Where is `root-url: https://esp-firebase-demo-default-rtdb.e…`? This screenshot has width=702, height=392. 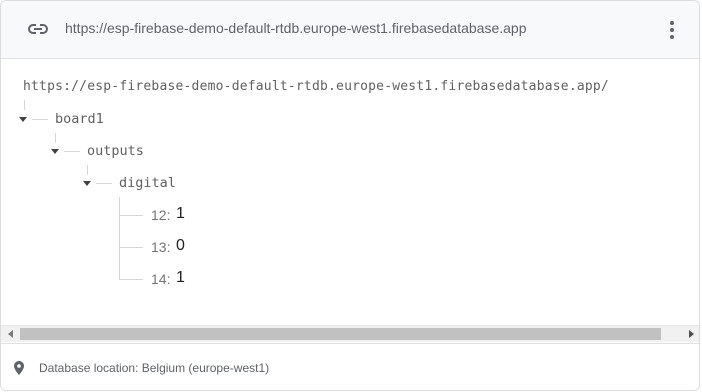
root-url: https://esp-firebase-demo-default-rtdb.e… is located at coordinates (316, 86).